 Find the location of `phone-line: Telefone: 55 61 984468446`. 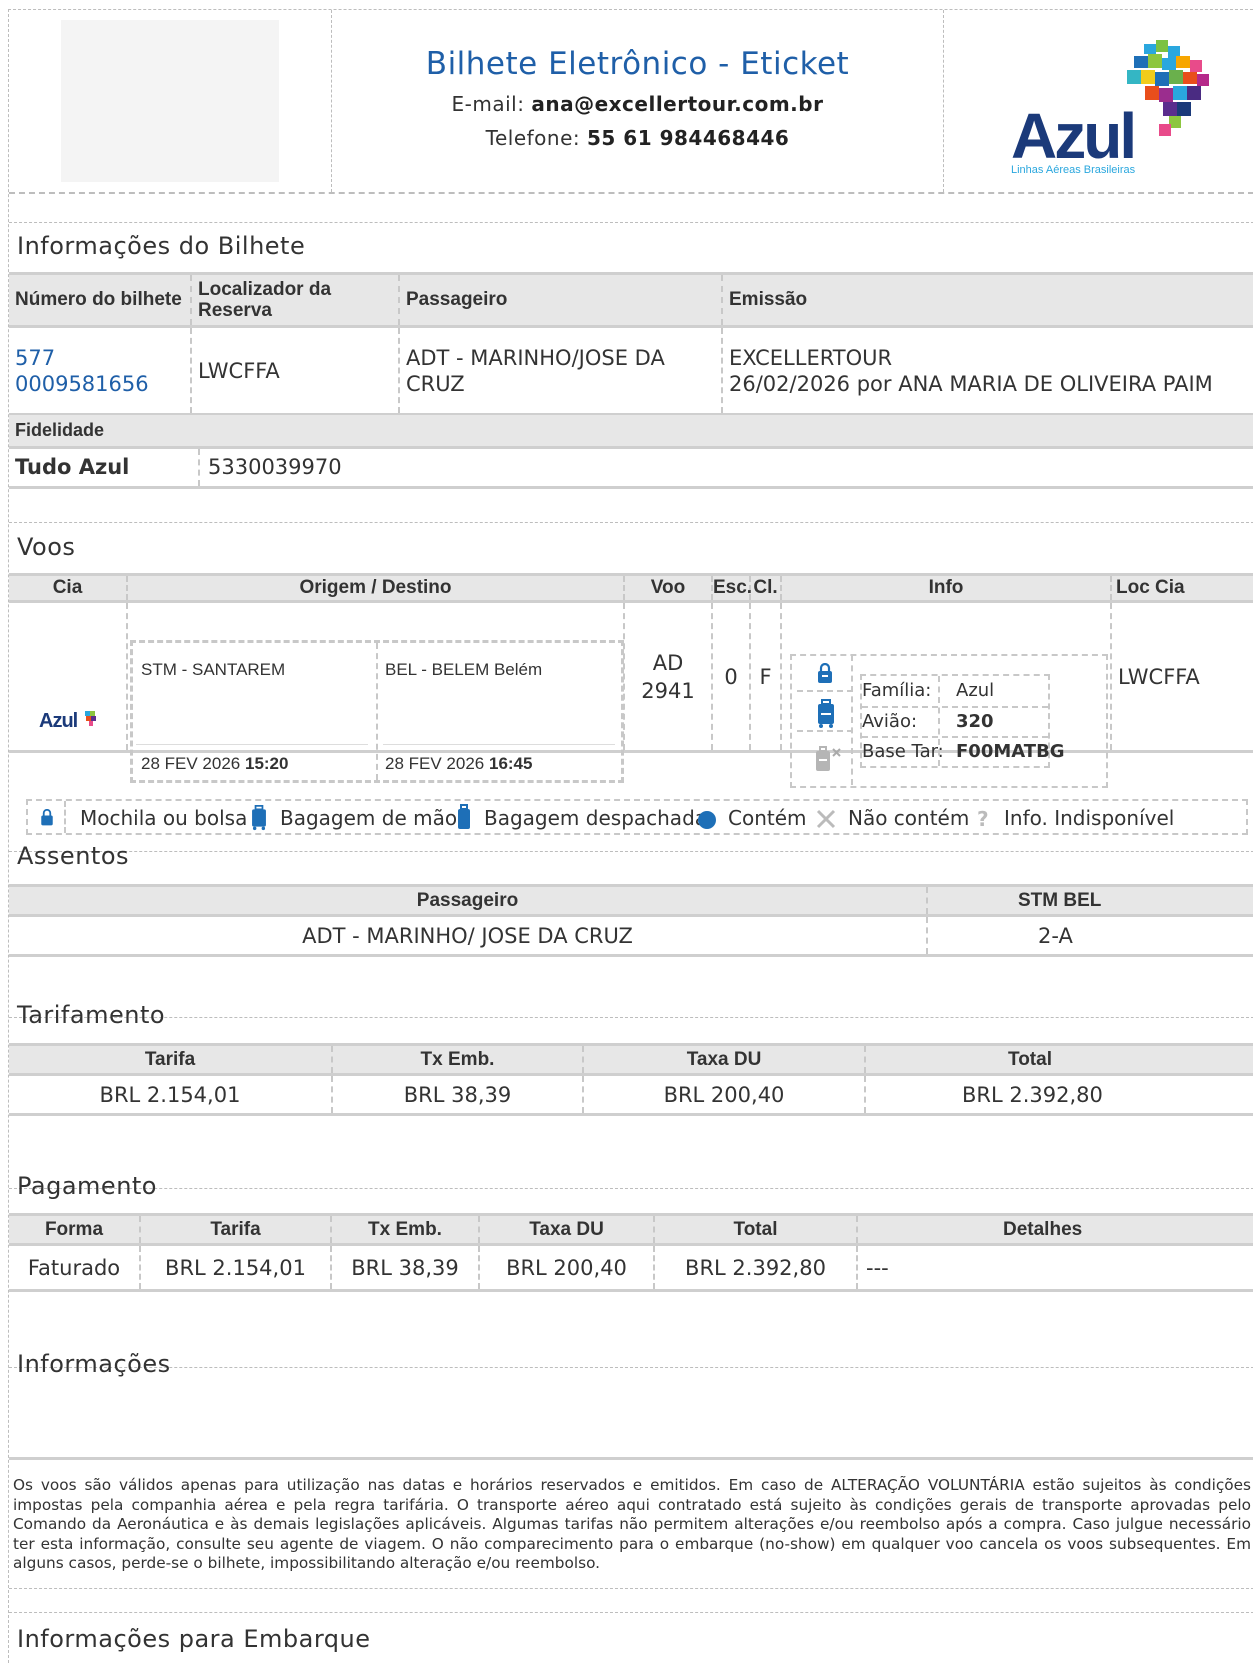

phone-line: Telefone: 55 61 984468446 is located at coordinates (637, 138).